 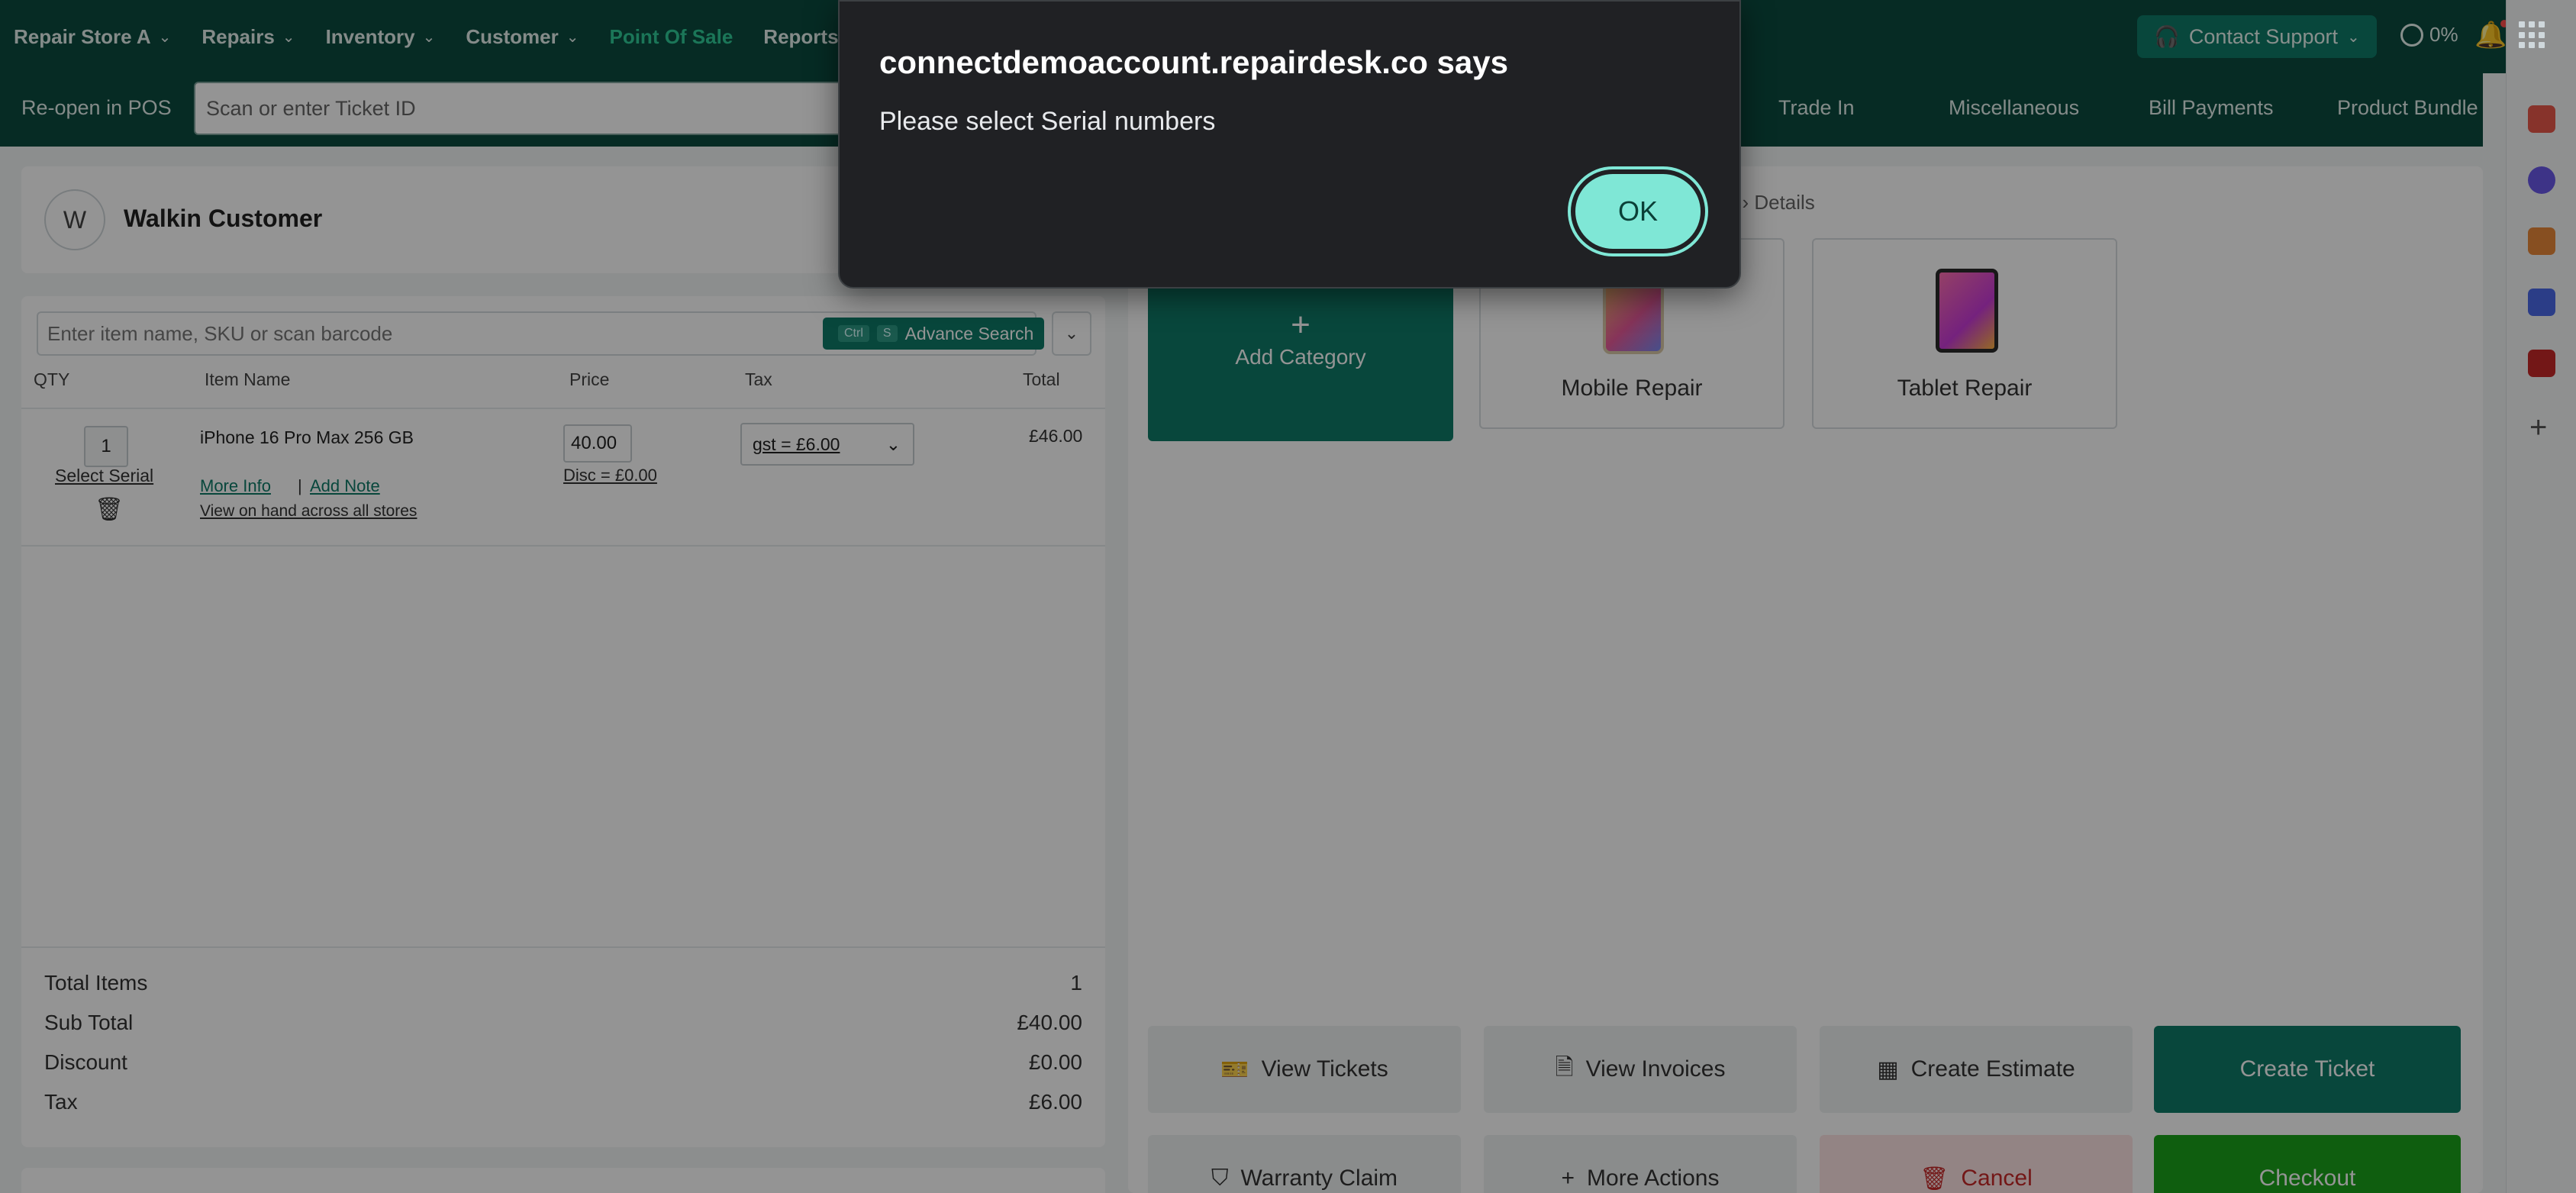 What do you see at coordinates (2307, 1178) in the screenshot?
I see `button-label: Checkout` at bounding box center [2307, 1178].